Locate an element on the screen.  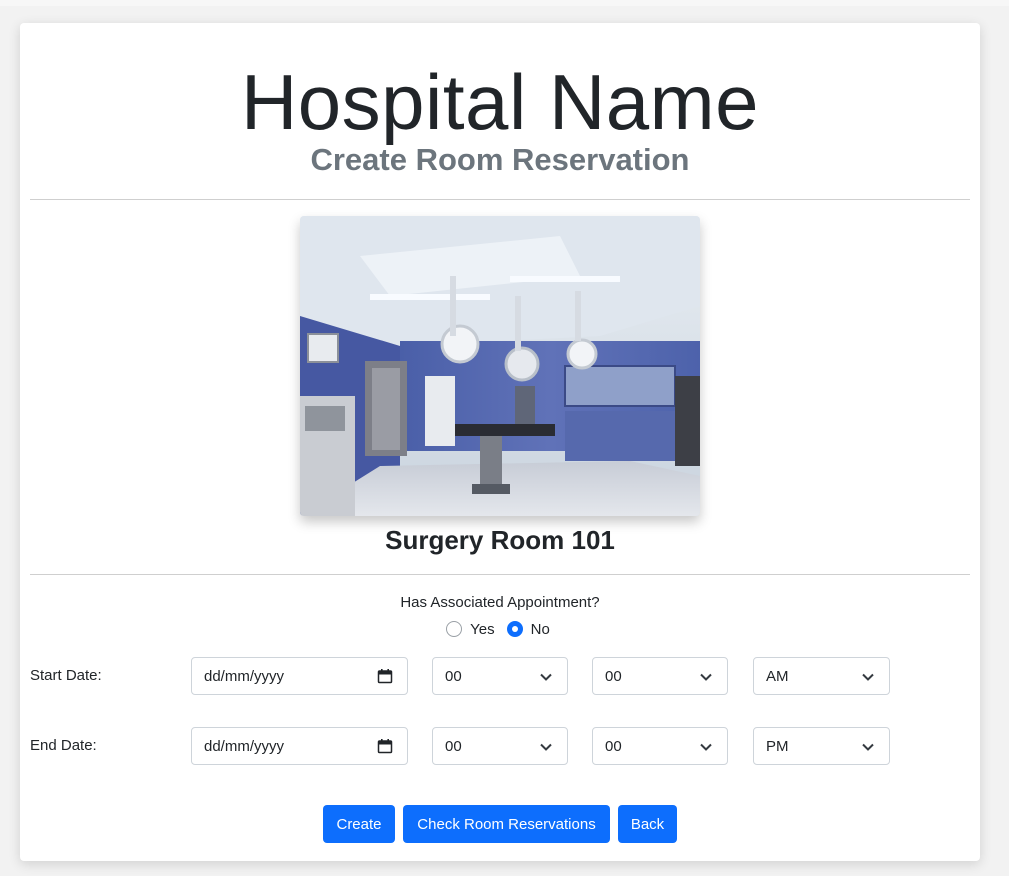
end-period-select: PM is located at coordinates (821, 746).